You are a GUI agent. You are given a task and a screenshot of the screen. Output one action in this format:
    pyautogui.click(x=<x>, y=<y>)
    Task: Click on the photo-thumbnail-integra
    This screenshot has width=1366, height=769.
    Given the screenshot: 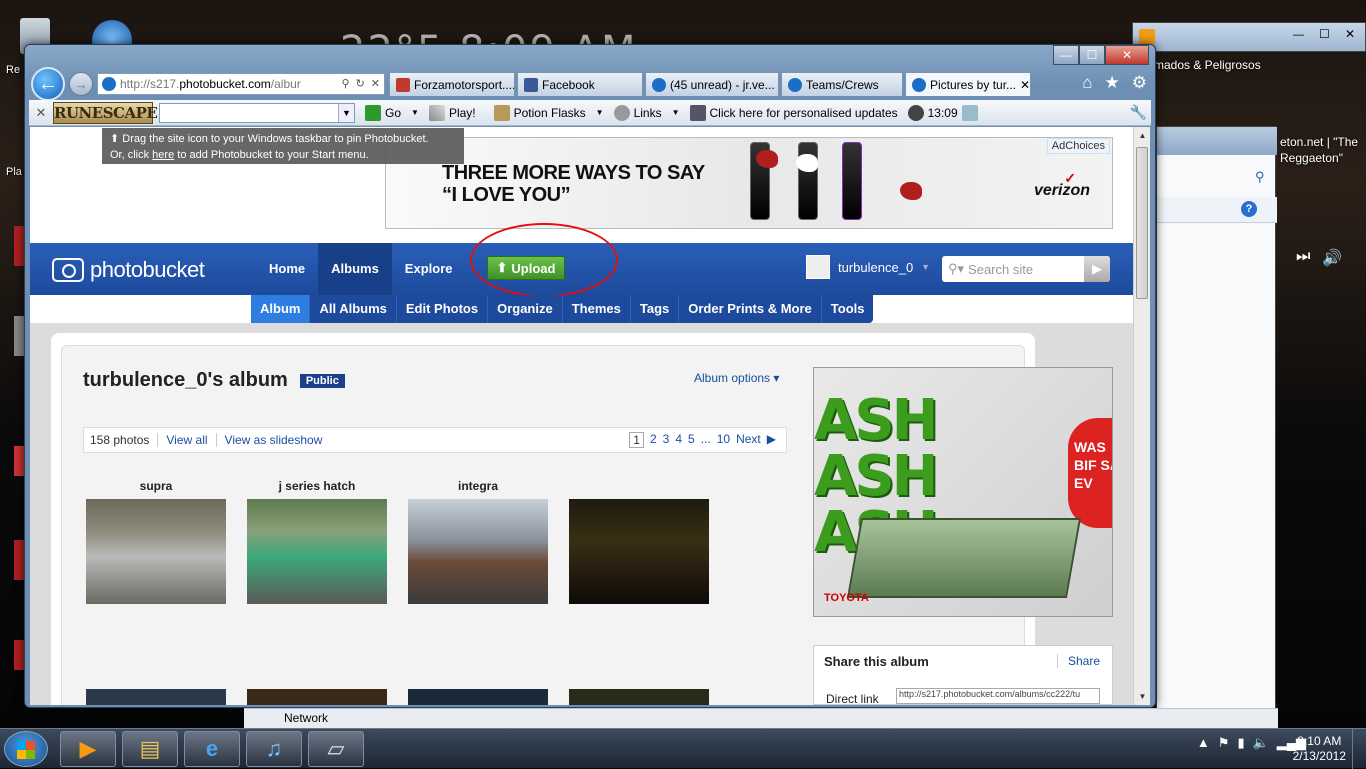 What is the action you would take?
    pyautogui.click(x=478, y=551)
    